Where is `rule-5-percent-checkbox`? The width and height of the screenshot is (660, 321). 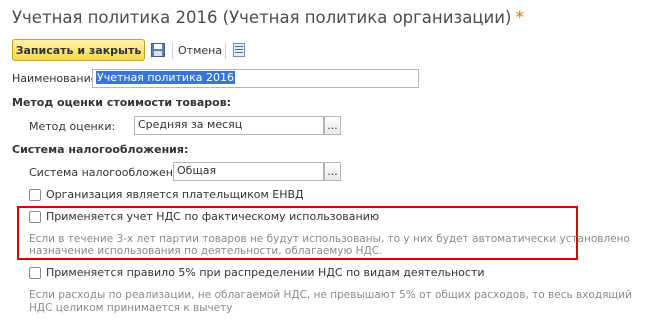 rule-5-percent-checkbox is located at coordinates (35, 273).